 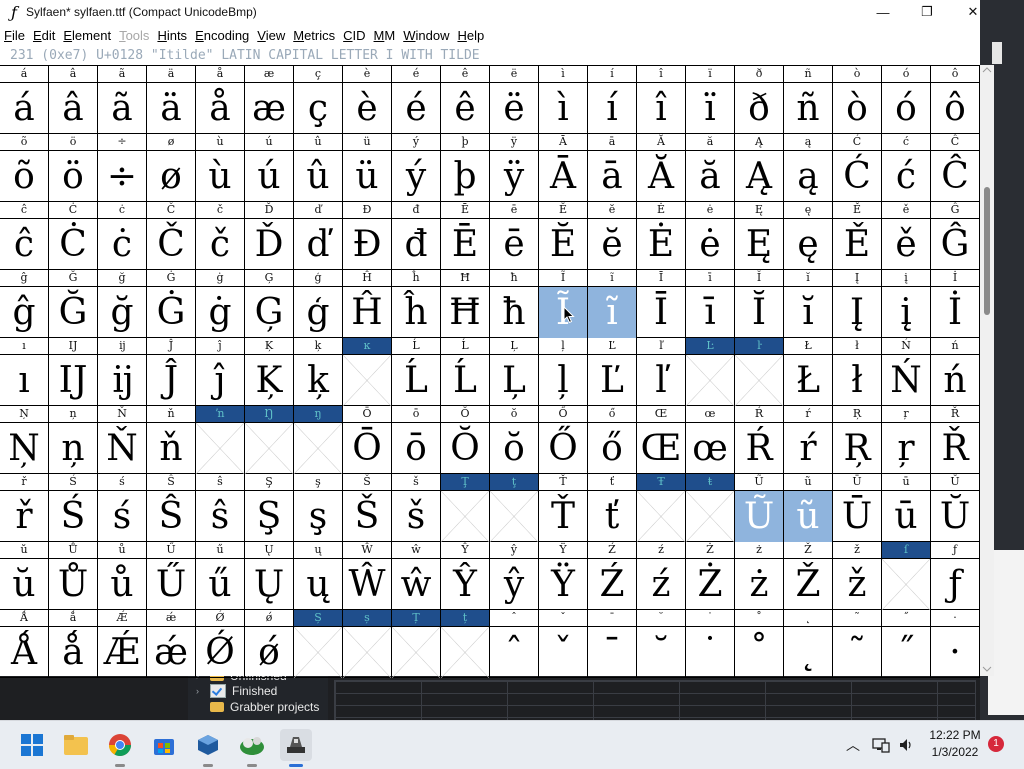 What do you see at coordinates (759, 372) in the screenshot?
I see `glyph-cell: ŀ` at bounding box center [759, 372].